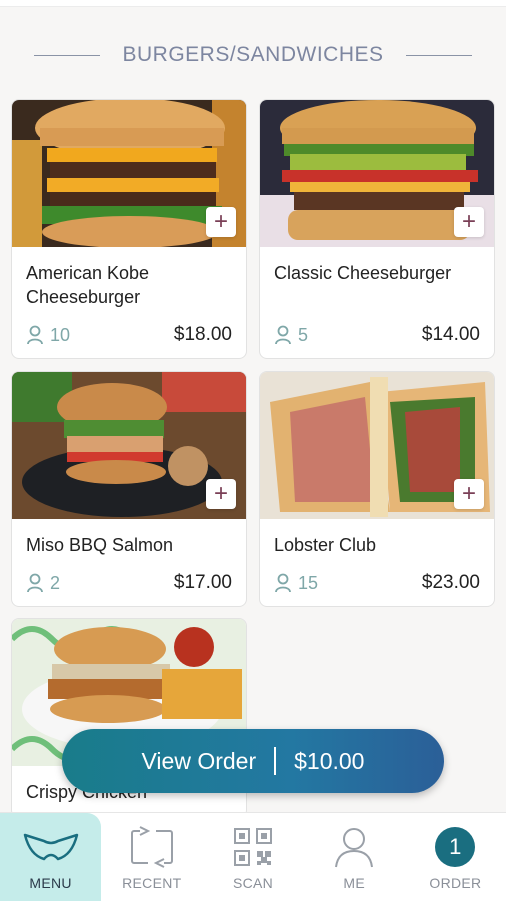 This screenshot has height=901, width=506. I want to click on menu-item-card: + Miso BBQ Salmon 2 $17.00, so click(129, 489).